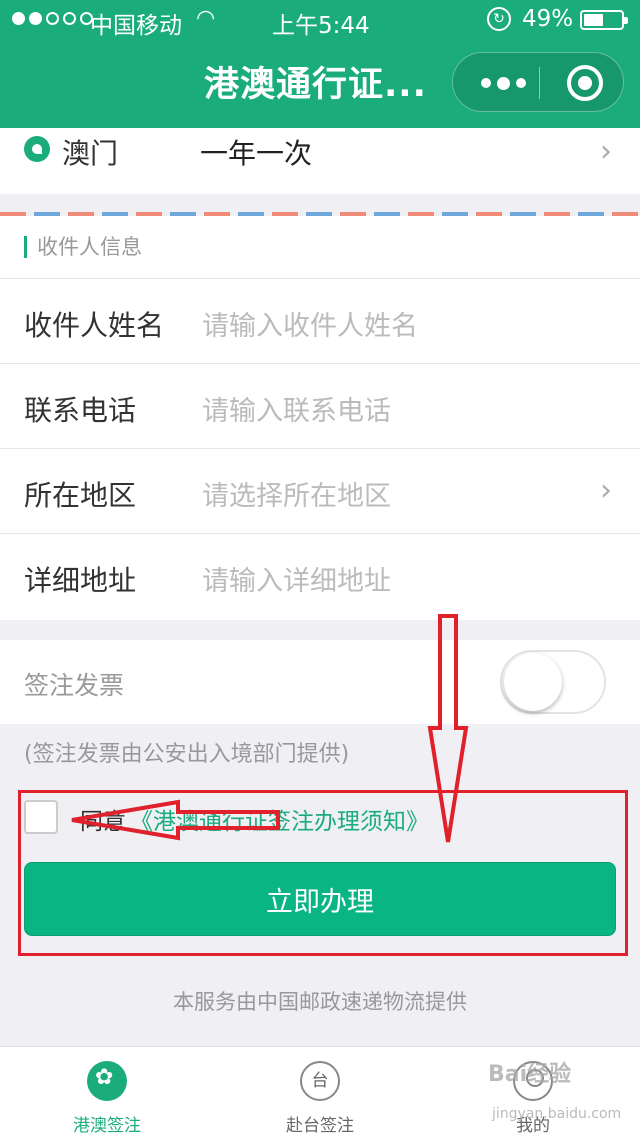 The width and height of the screenshot is (640, 1136). What do you see at coordinates (52, 18) in the screenshot?
I see `signal-icon` at bounding box center [52, 18].